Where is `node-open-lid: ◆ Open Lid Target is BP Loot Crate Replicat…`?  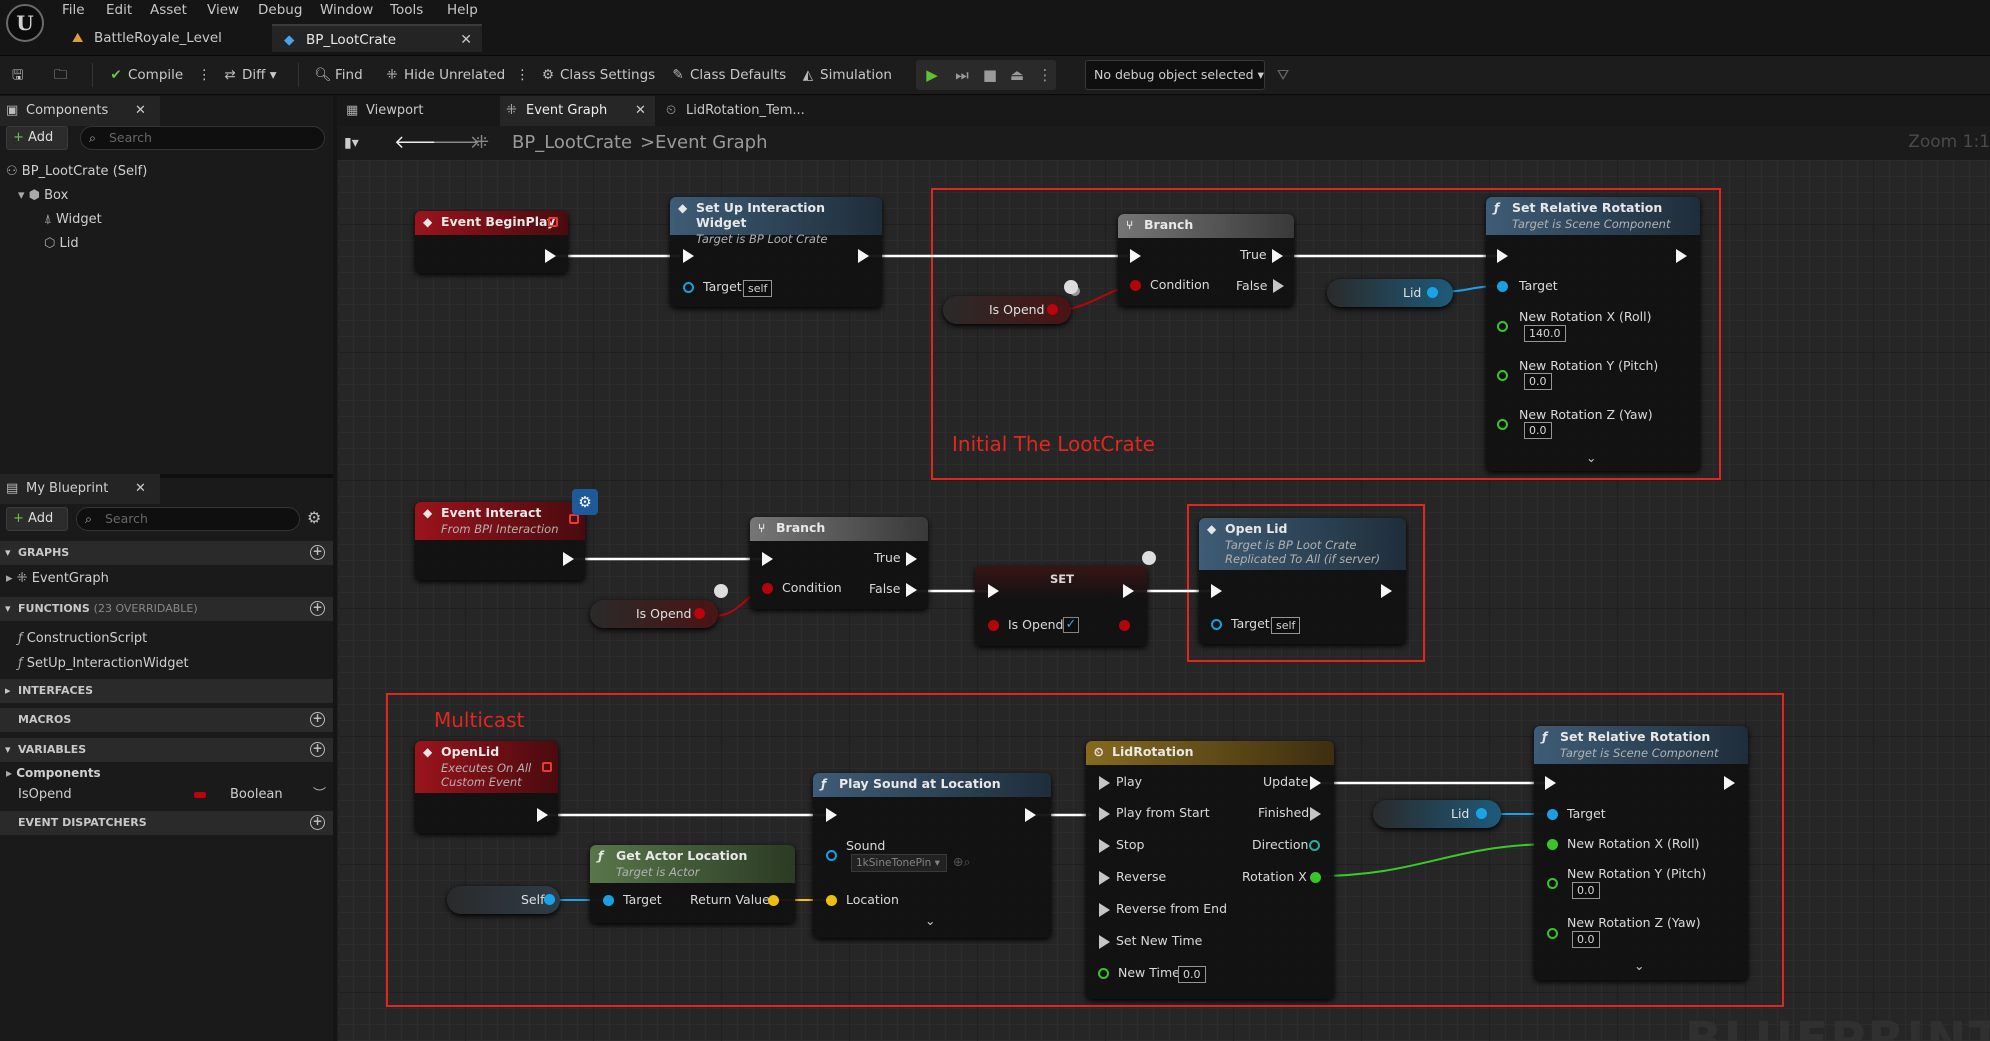 node-open-lid: ◆ Open Lid Target is BP Loot Crate Replicat… is located at coordinates (1302, 581).